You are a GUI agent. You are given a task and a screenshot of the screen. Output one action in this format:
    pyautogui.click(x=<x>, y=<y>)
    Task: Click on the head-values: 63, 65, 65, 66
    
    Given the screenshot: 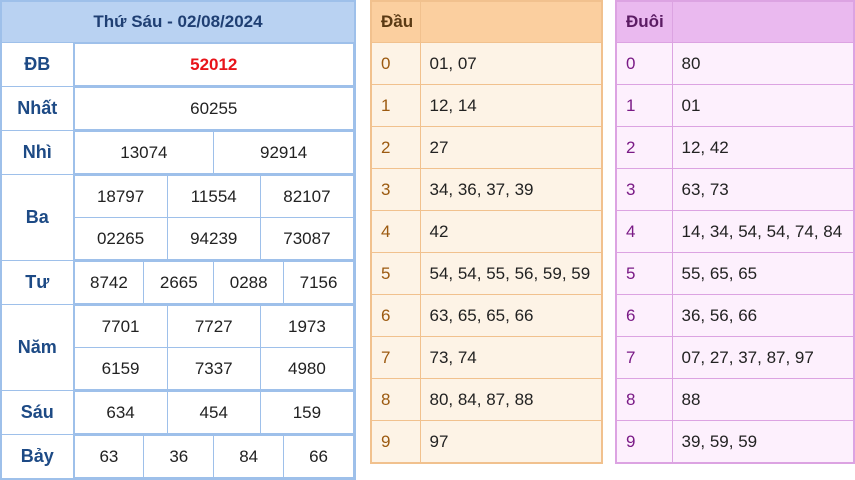 What is the action you would take?
    pyautogui.click(x=511, y=315)
    